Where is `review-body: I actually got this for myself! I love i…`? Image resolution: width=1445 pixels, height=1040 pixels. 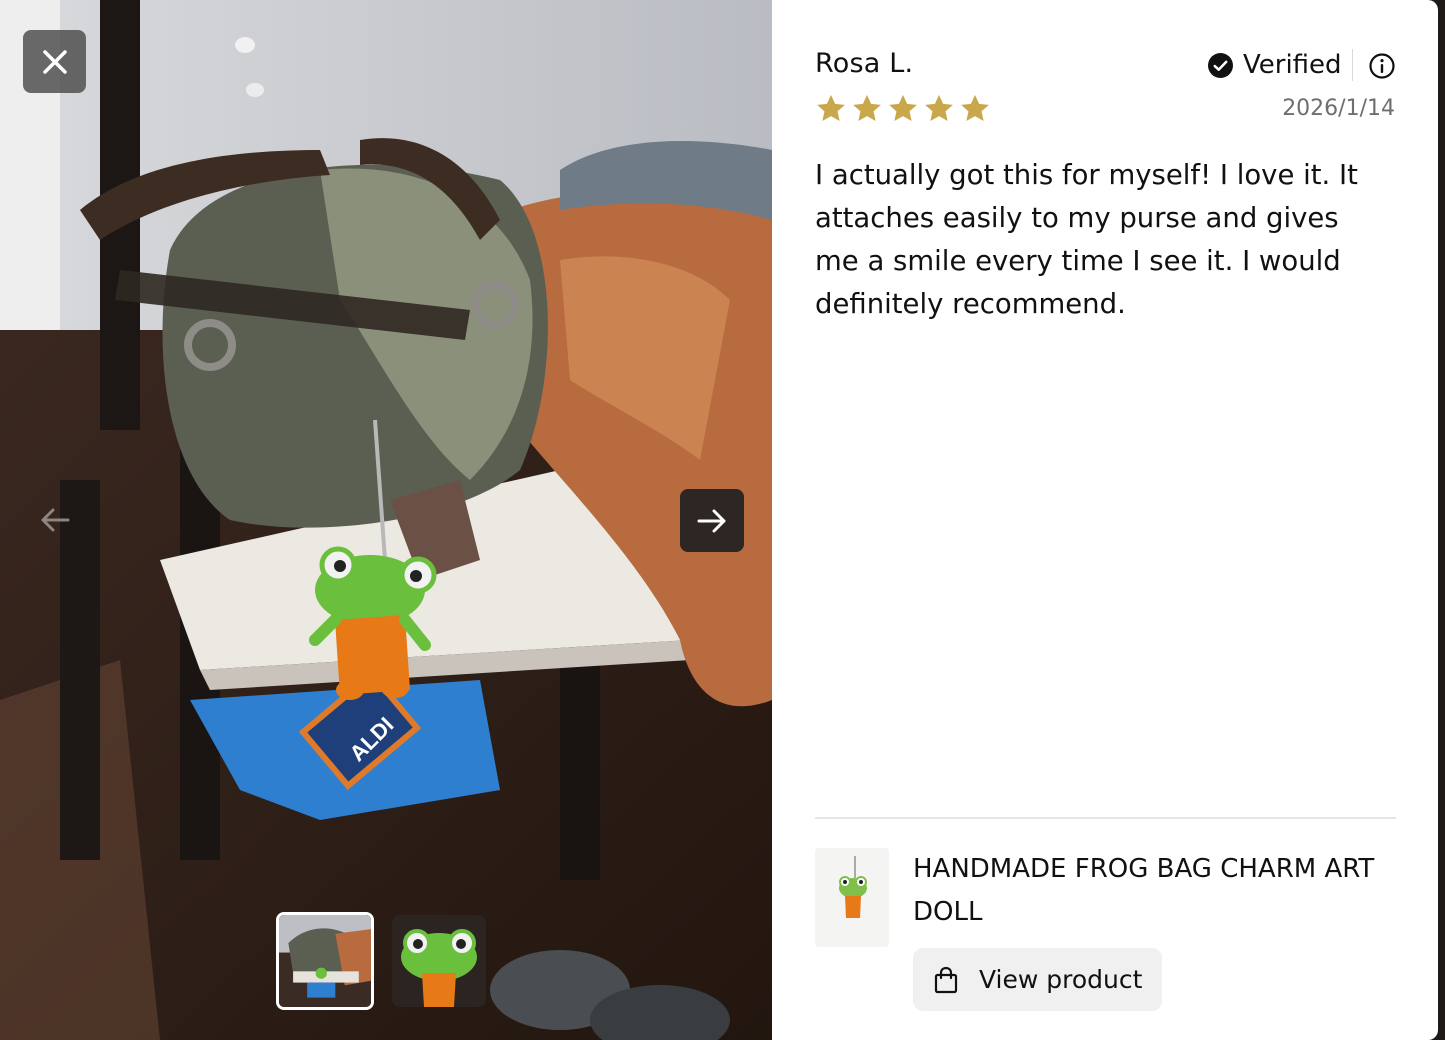 review-body: I actually got this for myself! I love i… is located at coordinates (1086, 239).